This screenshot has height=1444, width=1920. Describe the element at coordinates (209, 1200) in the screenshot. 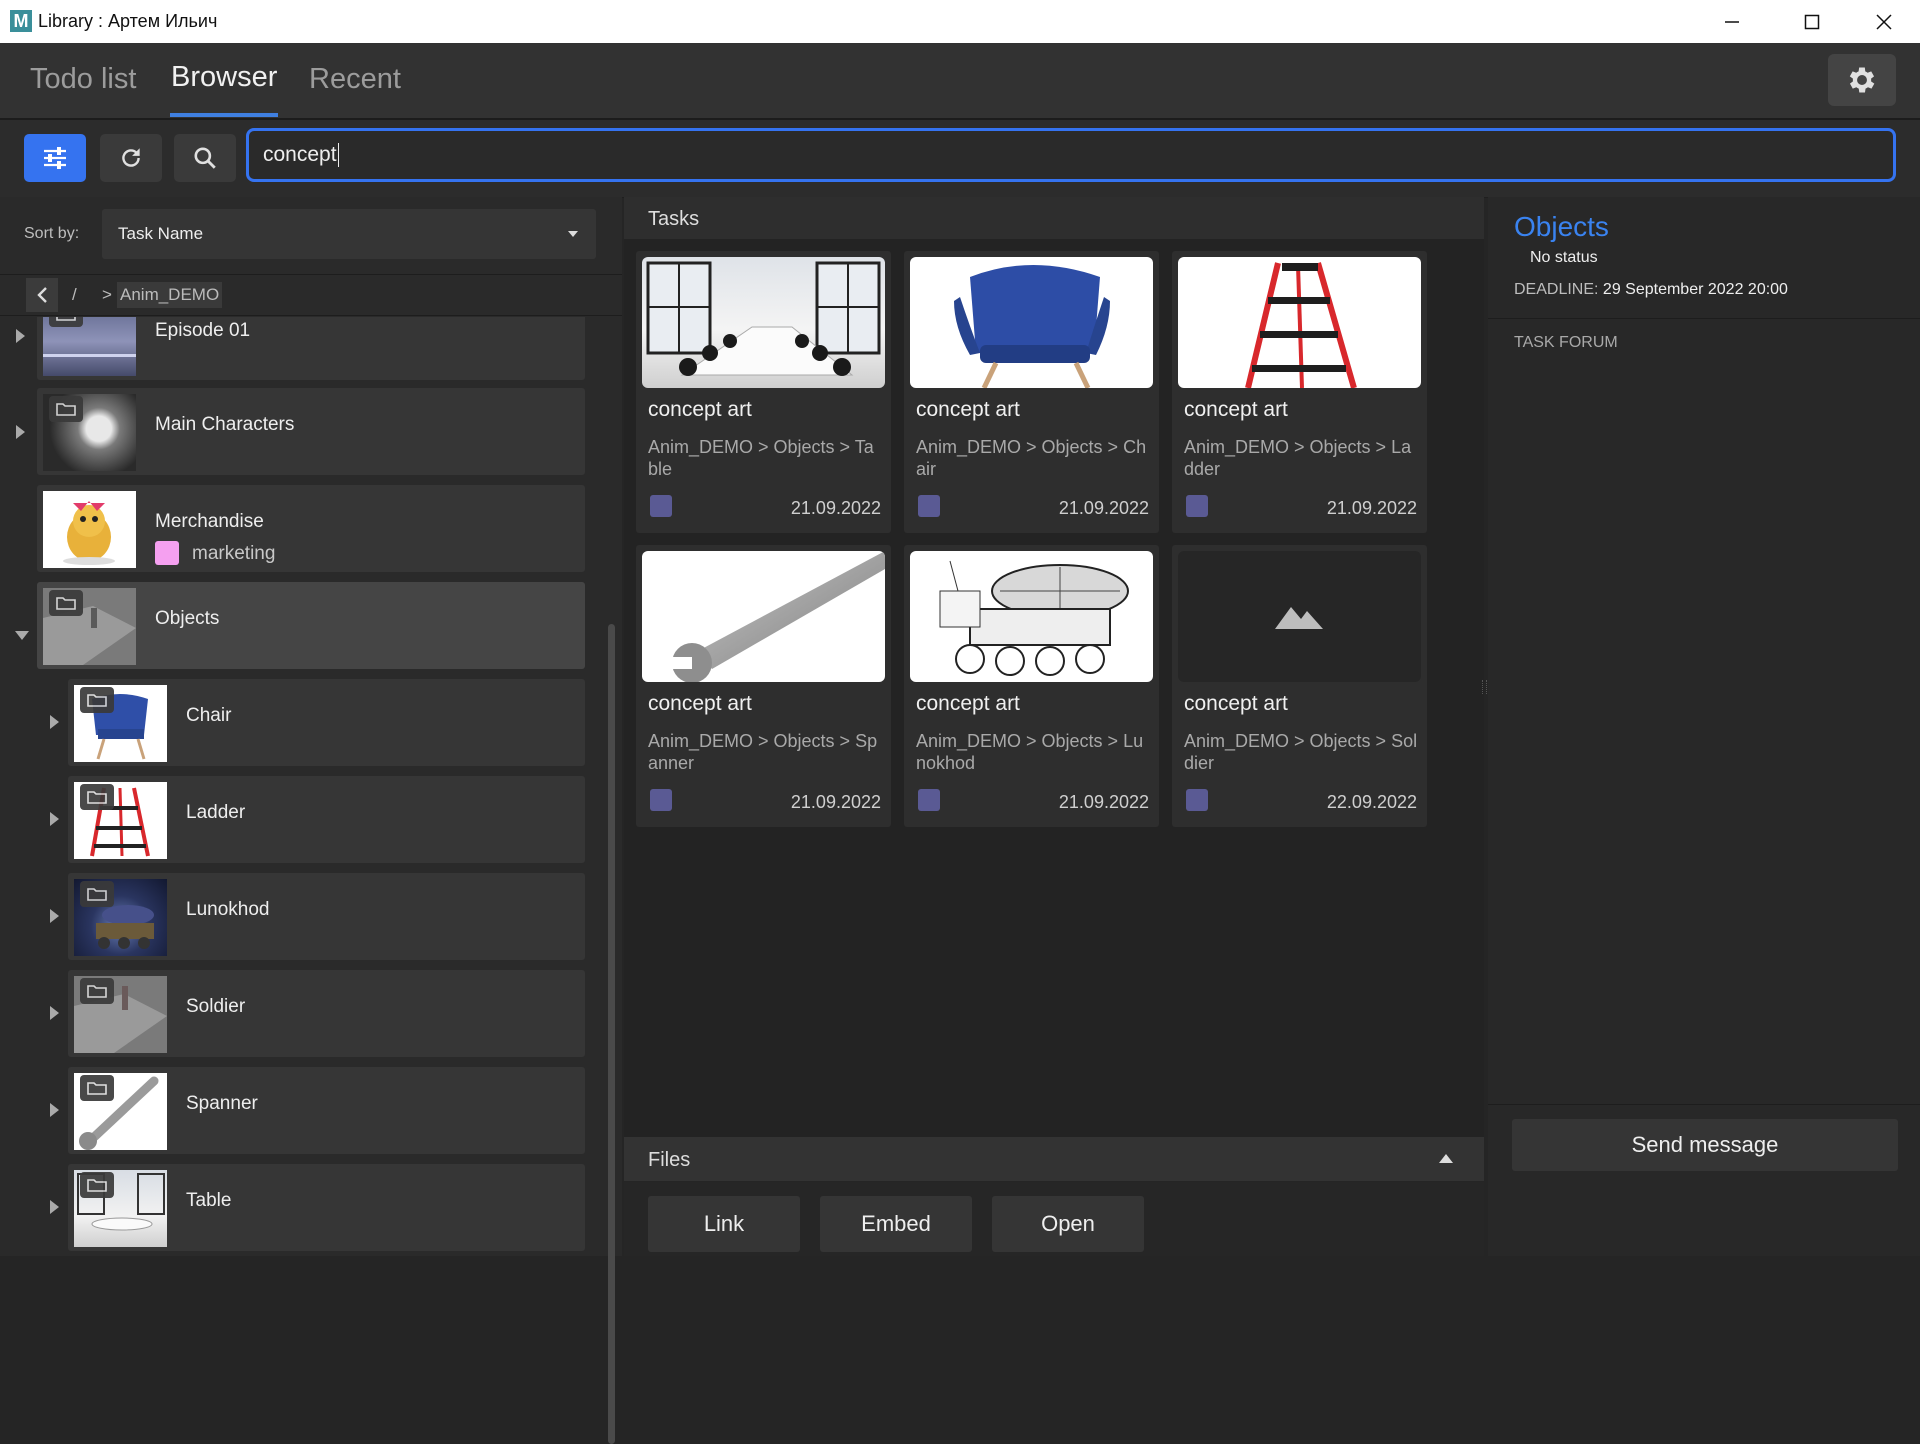

I see `tree-item-label: Table` at that location.